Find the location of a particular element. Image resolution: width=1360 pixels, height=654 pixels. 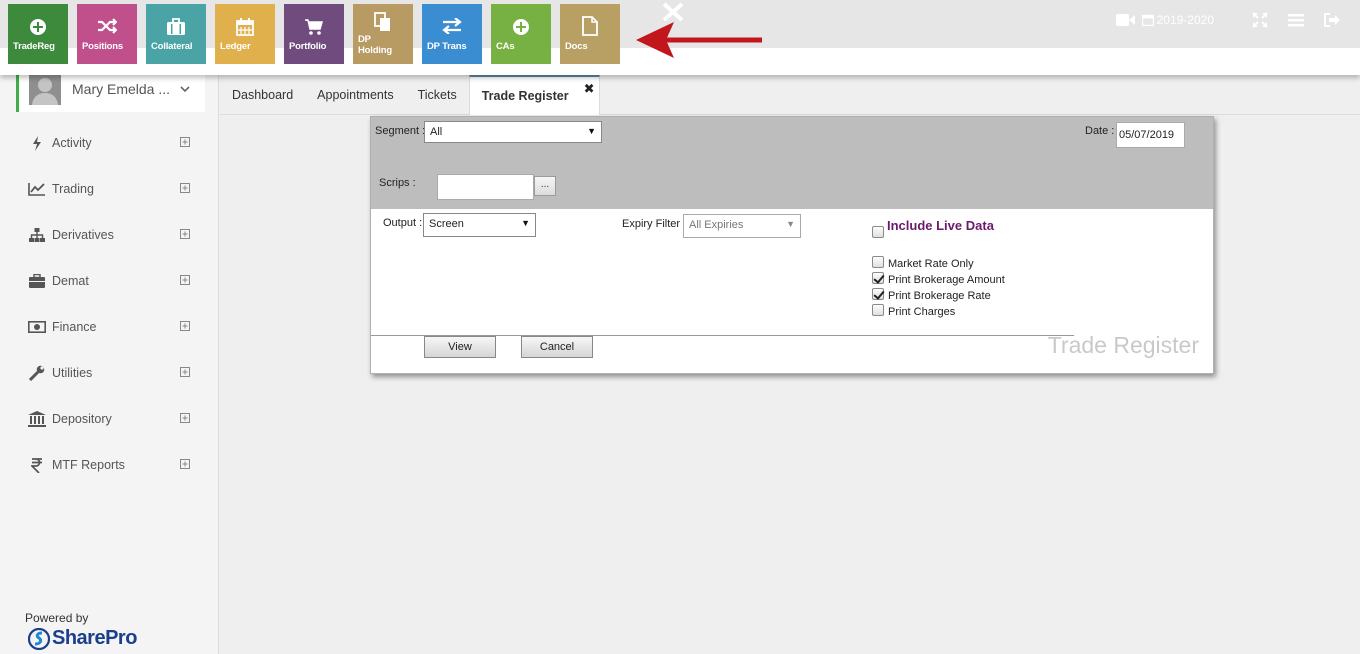

ledger-tile: Ledger is located at coordinates (245, 34).